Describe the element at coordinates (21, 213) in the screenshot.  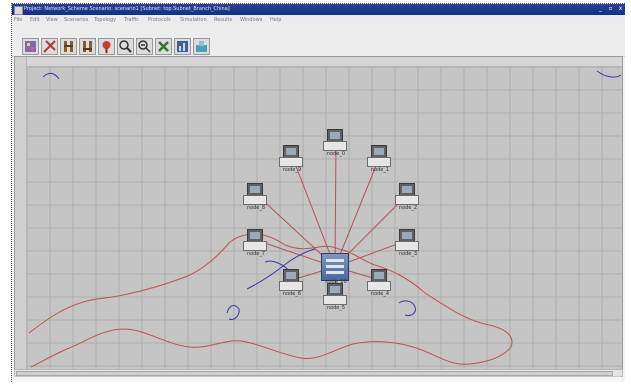
I see `left-ruler` at that location.